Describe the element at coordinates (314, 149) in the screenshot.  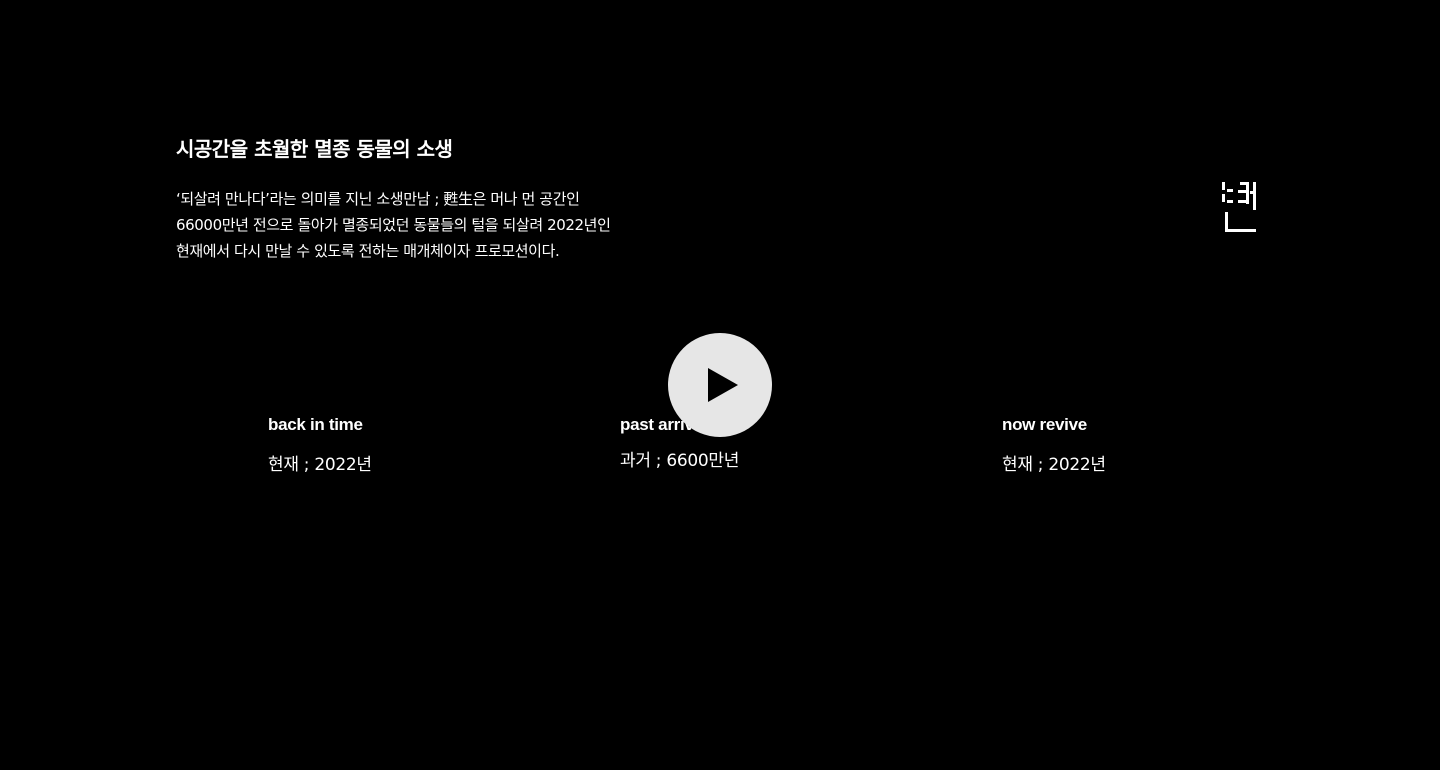
I see `intro-title: 시공간을 초월한 멸종 동물의 소생` at that location.